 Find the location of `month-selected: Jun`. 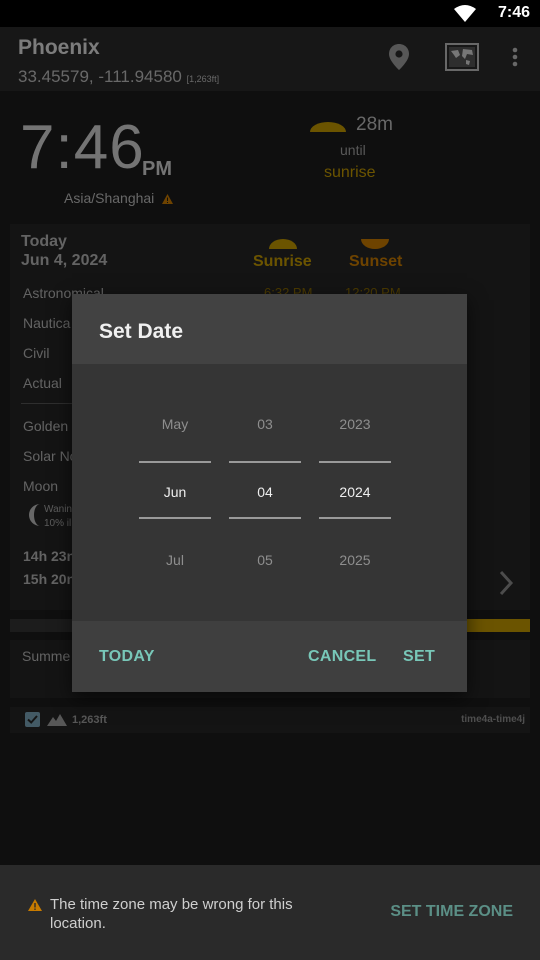

month-selected: Jun is located at coordinates (175, 492).